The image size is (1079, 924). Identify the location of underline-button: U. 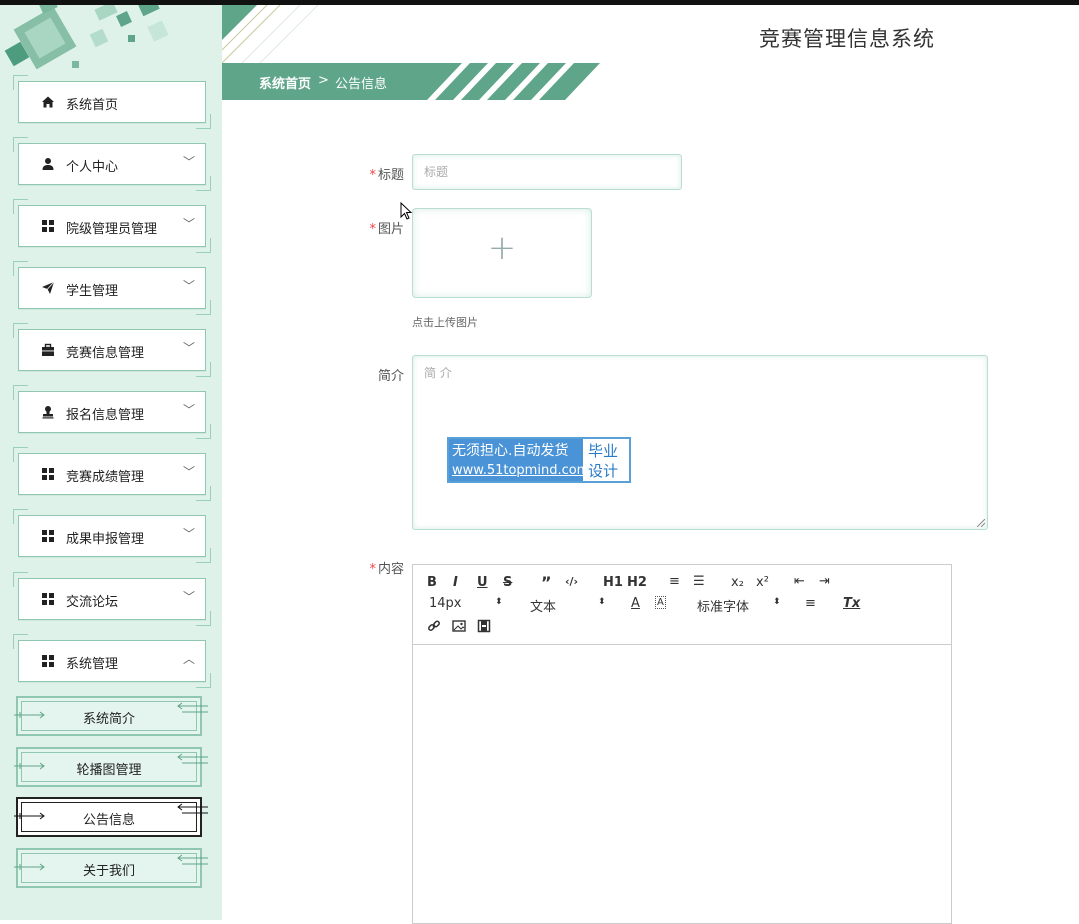
(482, 582).